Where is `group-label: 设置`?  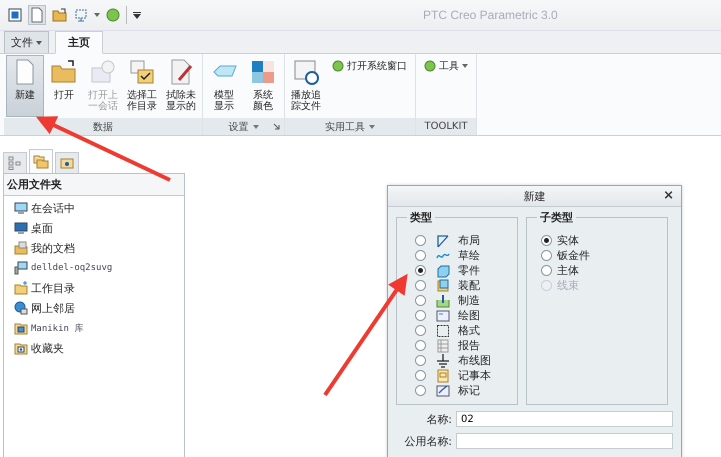
group-label: 设置 is located at coordinates (238, 127).